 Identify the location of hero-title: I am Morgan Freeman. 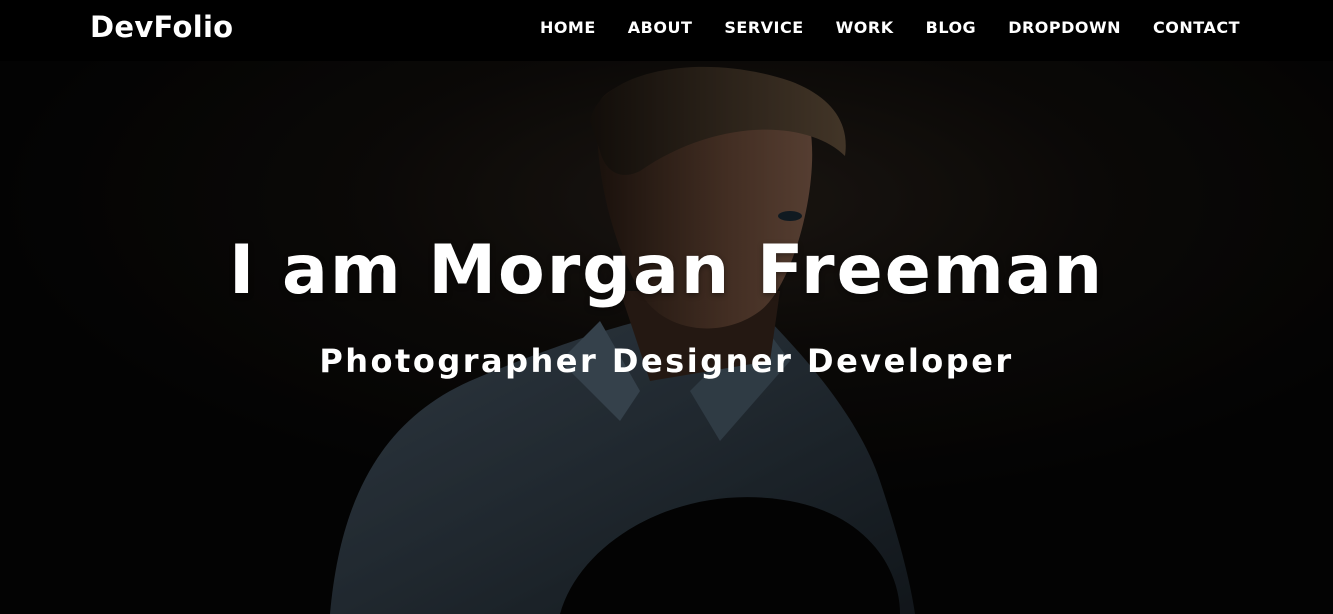
(666, 270).